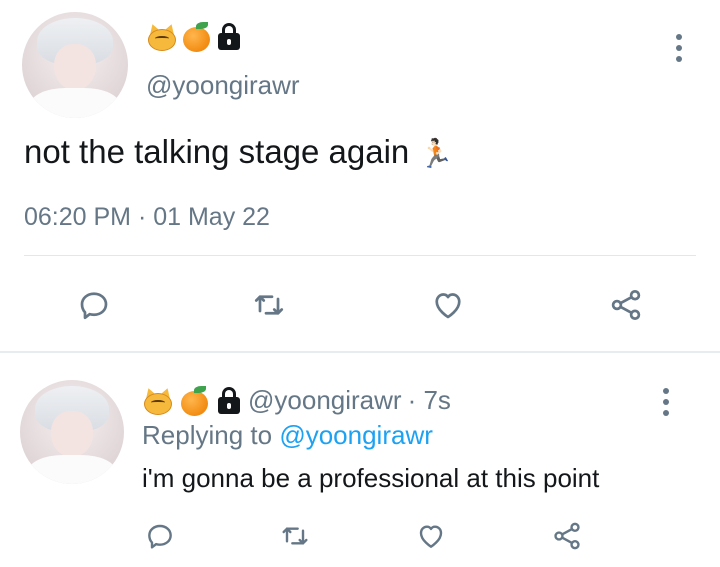  I want to click on like-button, so click(448, 305).